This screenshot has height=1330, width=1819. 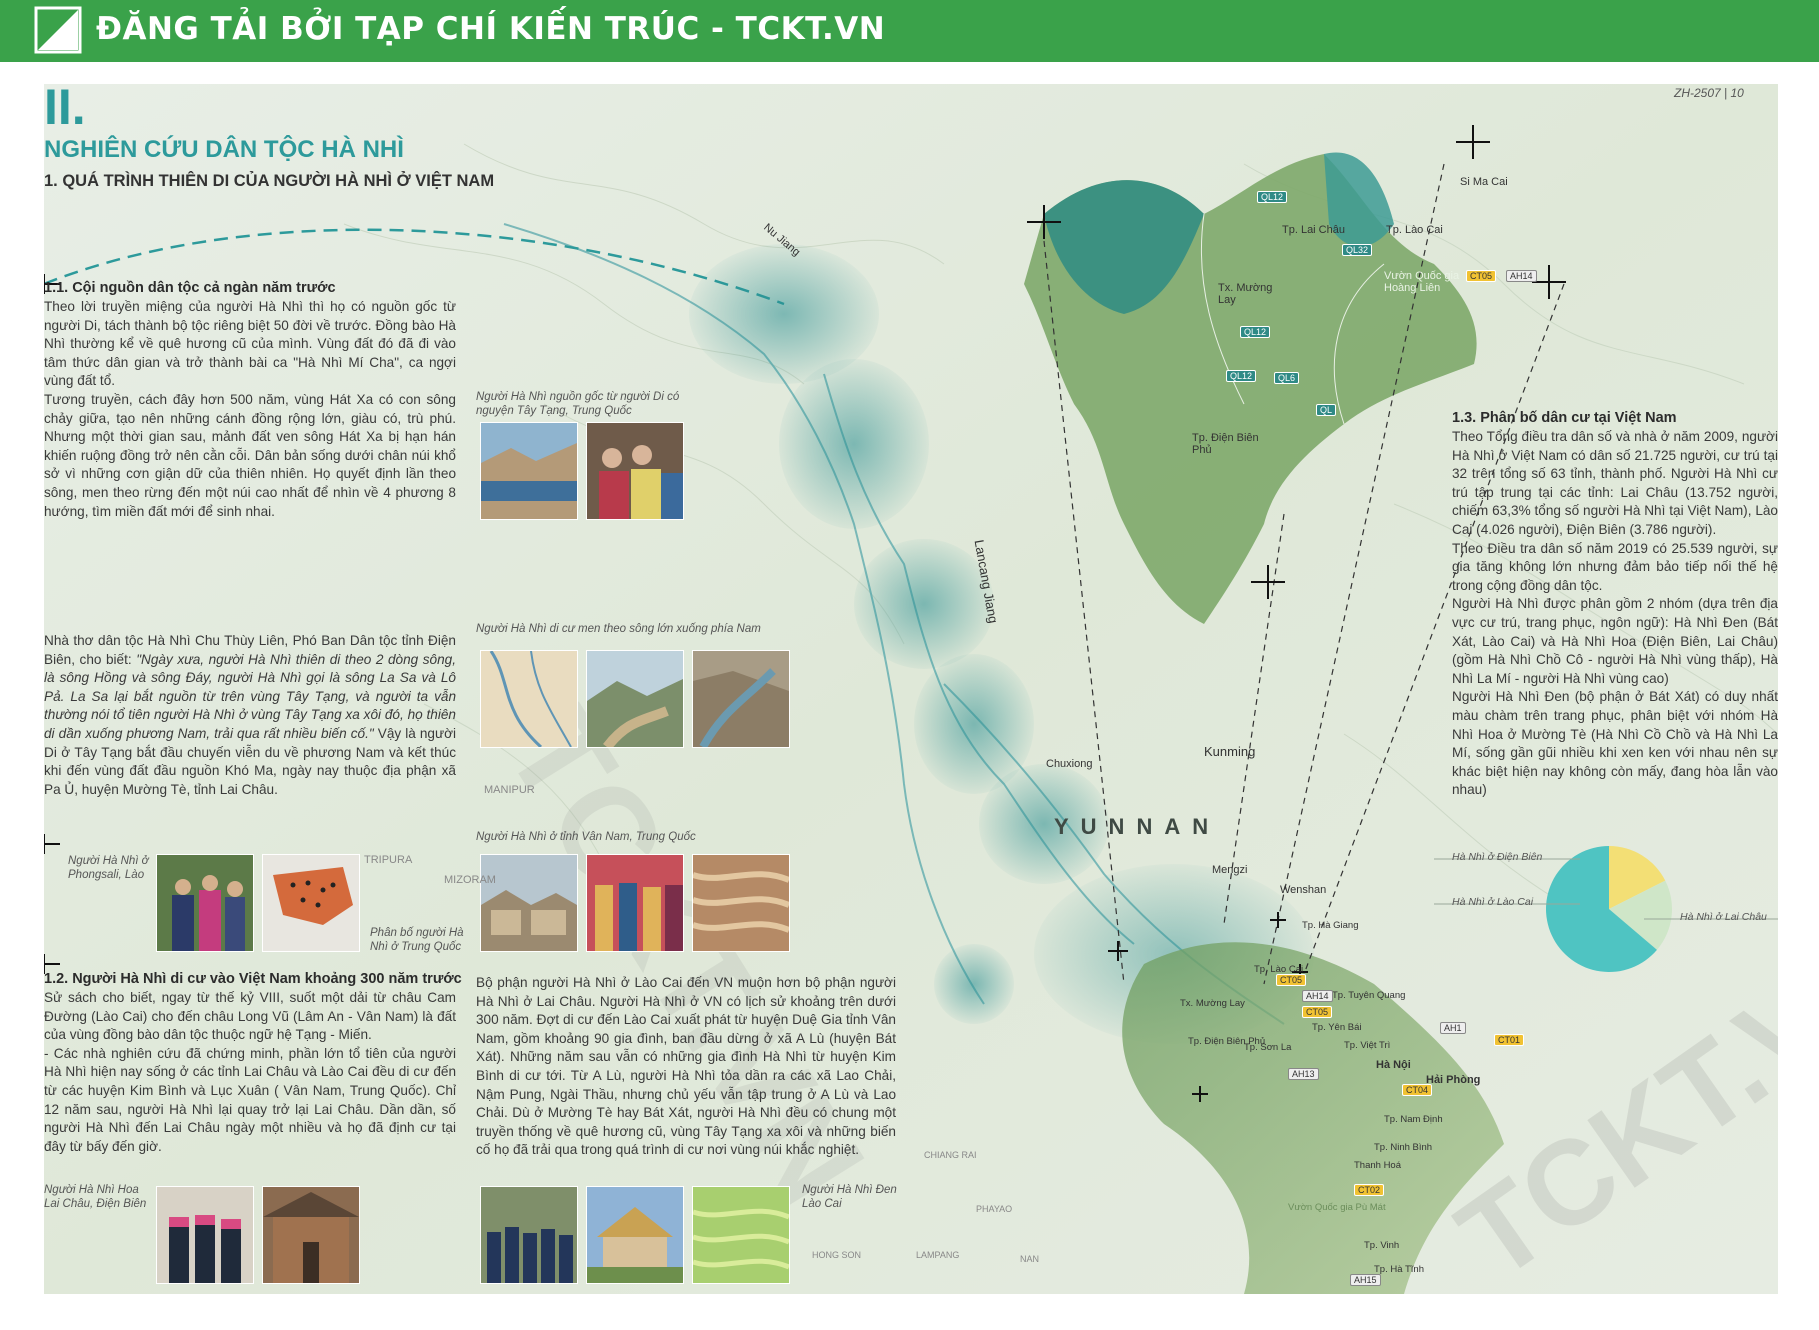 I want to click on road-ct02: CT02, so click(x=1369, y=1190).